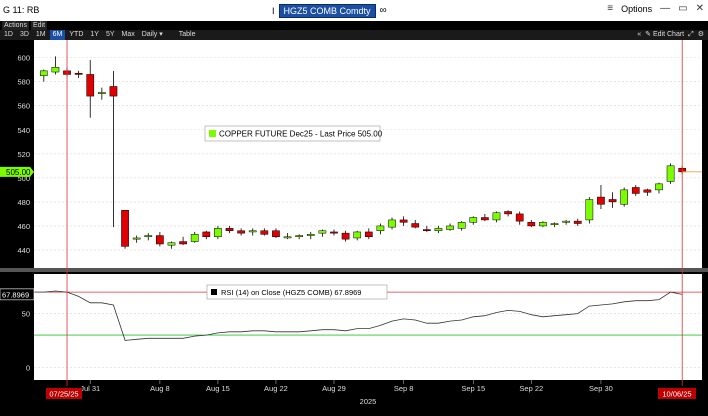  I want to click on period-1y-button: 1Y, so click(94, 35).